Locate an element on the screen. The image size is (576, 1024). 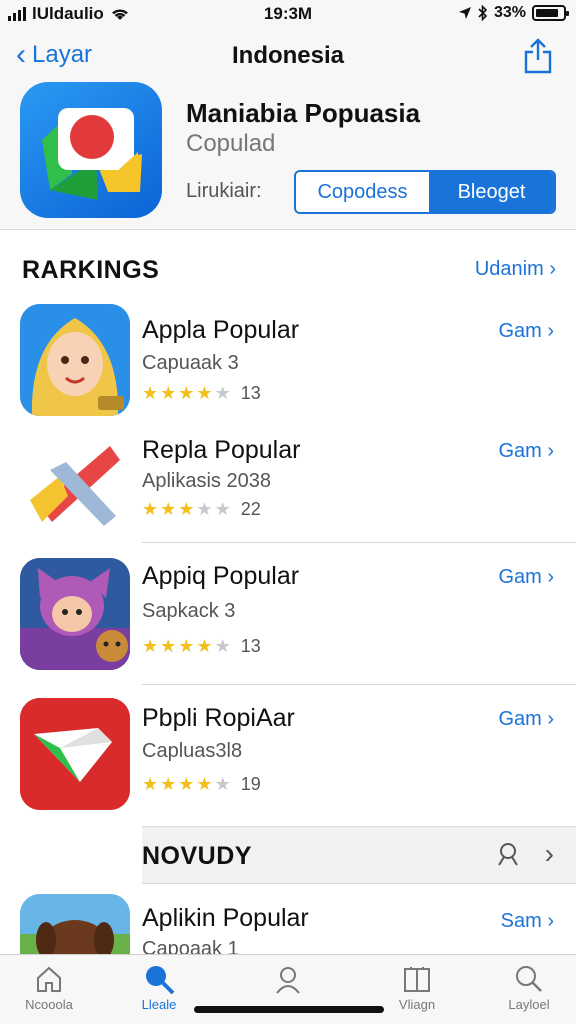
rating-count: 22 is located at coordinates (250, 509).